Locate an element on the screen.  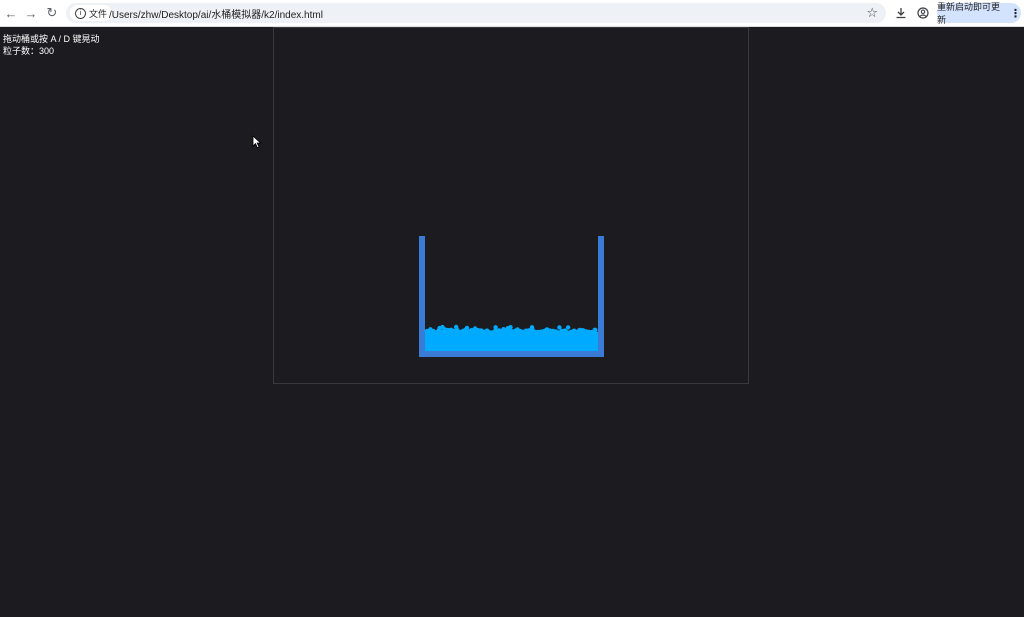
bookmark-star-icon: ☆ is located at coordinates (872, 13).